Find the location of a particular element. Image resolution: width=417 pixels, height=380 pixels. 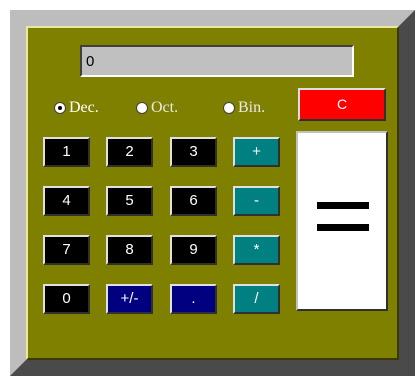

radio-dec-button is located at coordinates (60, 108).